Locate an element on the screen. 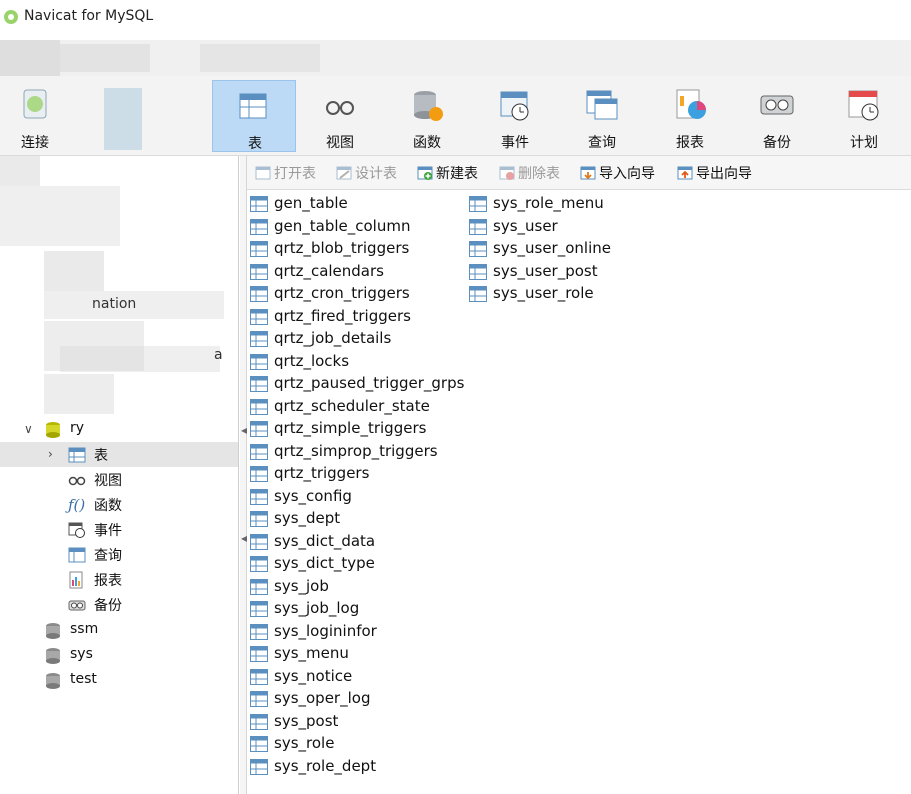  toolbar-table-button: 表 is located at coordinates (254, 116).